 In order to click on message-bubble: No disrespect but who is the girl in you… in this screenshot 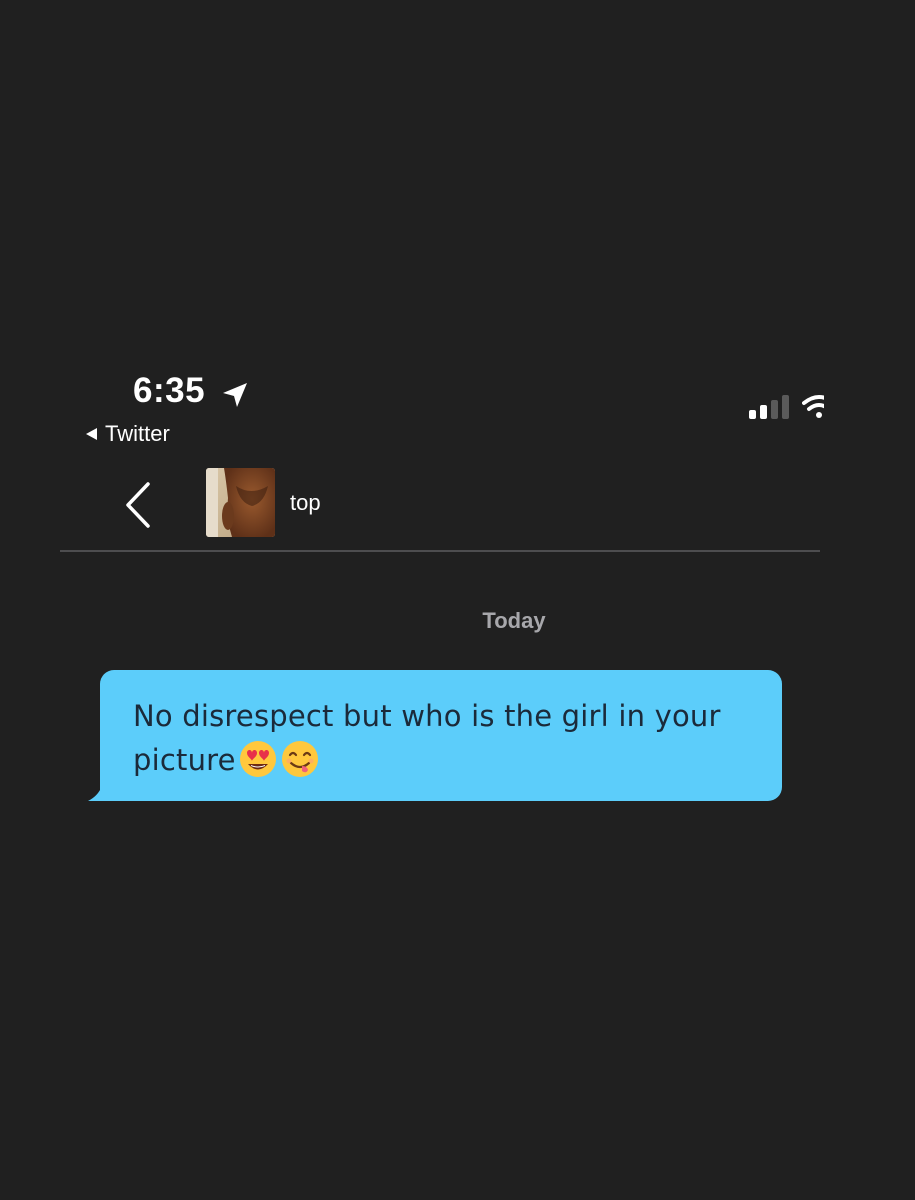, I will do `click(441, 735)`.